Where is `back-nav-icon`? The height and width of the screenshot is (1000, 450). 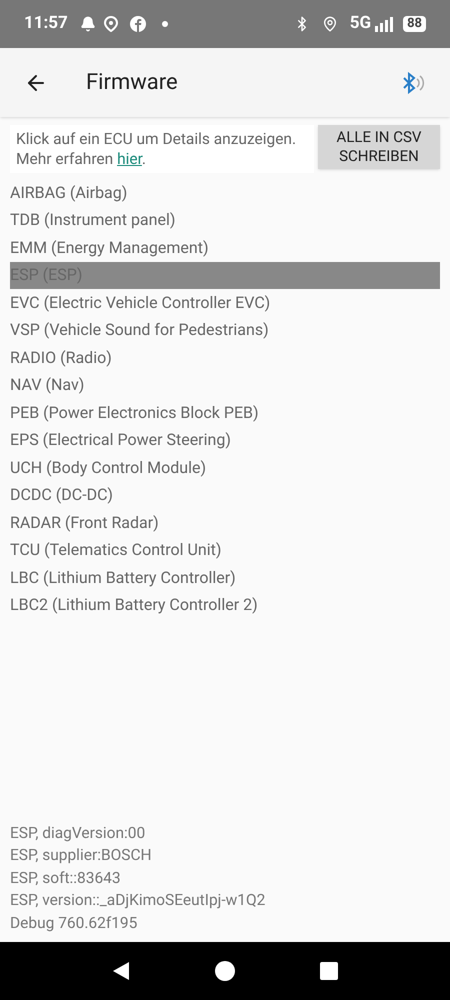 back-nav-icon is located at coordinates (121, 971).